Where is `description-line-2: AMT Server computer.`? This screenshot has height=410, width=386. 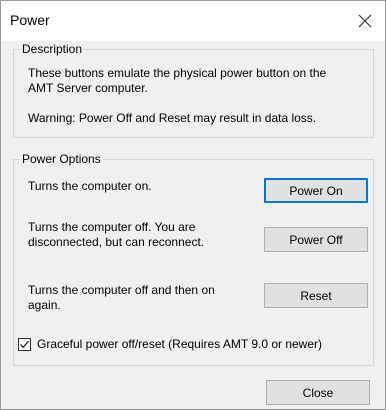
description-line-2: AMT Server computer. is located at coordinates (88, 88).